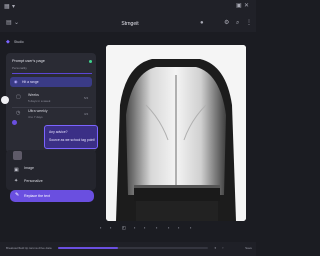 This screenshot has width=320, height=256. What do you see at coordinates (51, 170) in the screenshot?
I see `media-list: ▣ Image ✦ Personalize` at bounding box center [51, 170].